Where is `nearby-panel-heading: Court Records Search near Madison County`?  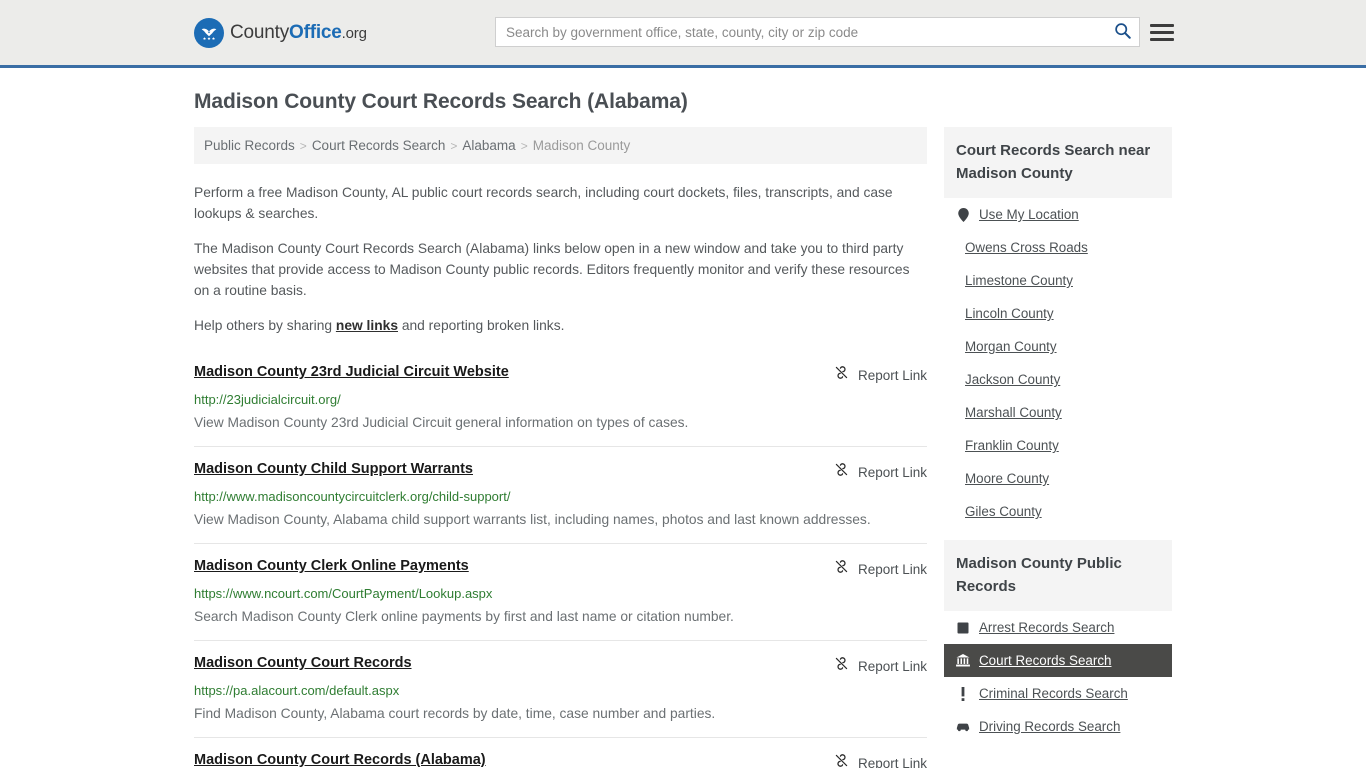
nearby-panel-heading: Court Records Search near Madison County is located at coordinates (1058, 162).